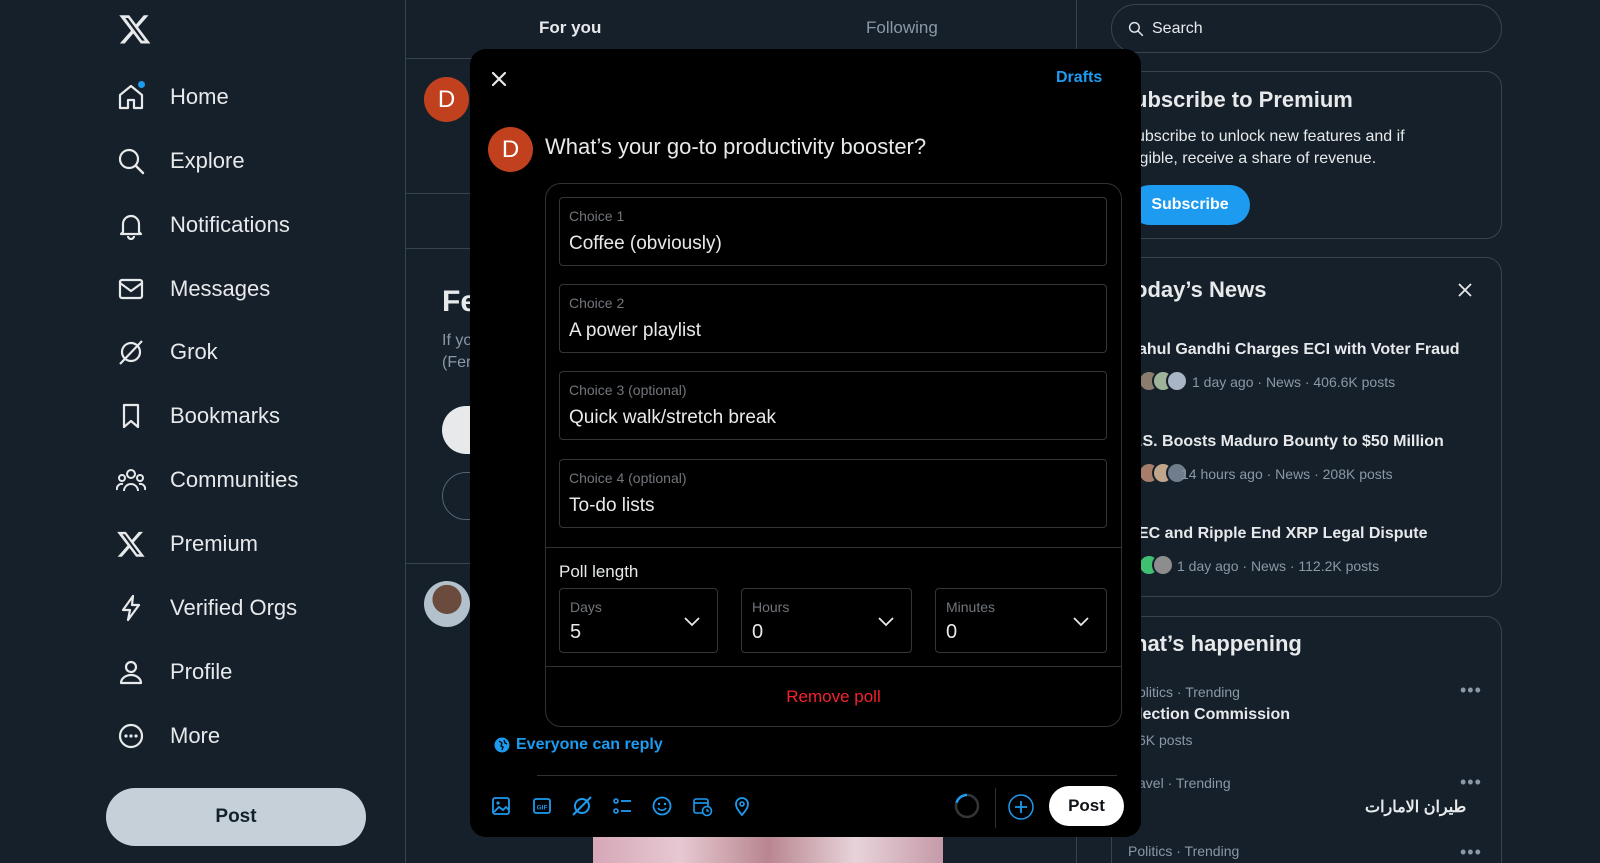 The width and height of the screenshot is (1600, 863). What do you see at coordinates (214, 543) in the screenshot?
I see `sidebar-item-label: Premium` at bounding box center [214, 543].